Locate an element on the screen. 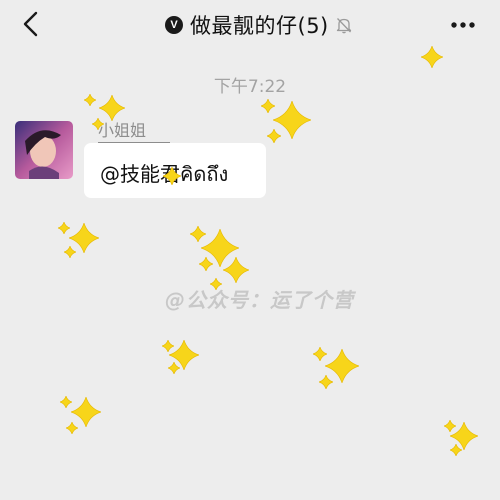  avatar-image is located at coordinates (44, 150).